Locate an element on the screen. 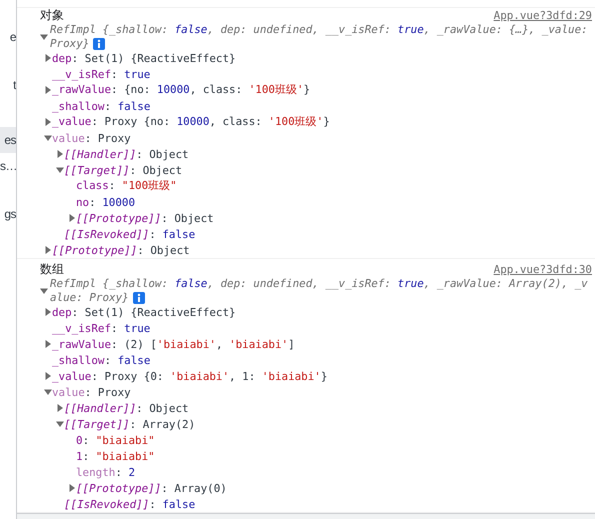  property-line: _rawValue: (2) ['biaiabi', 'biaiabi'] is located at coordinates (173, 344).